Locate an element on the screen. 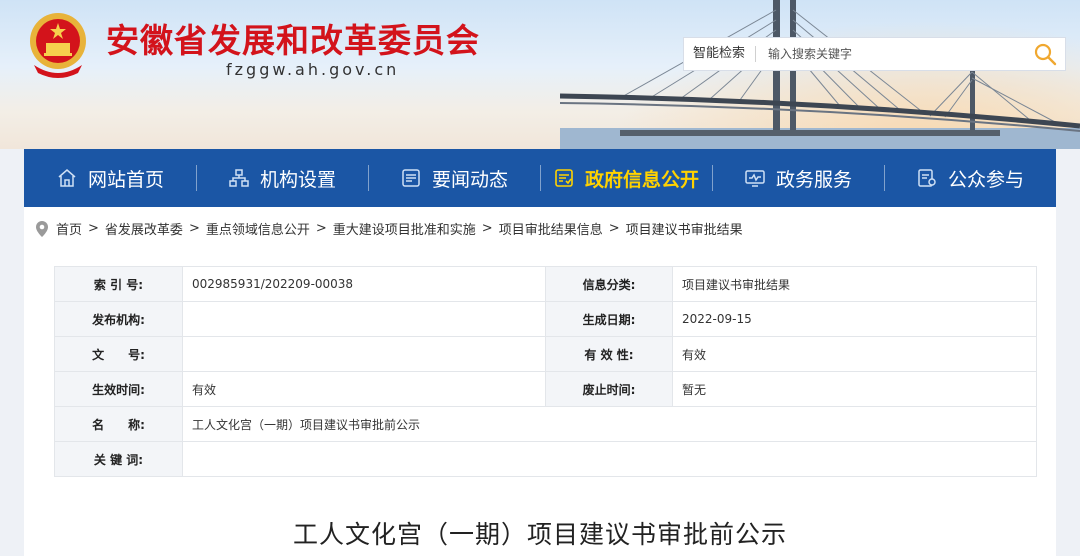 This screenshot has width=1080, height=556. breadcrumb-item-proposal-results: 项目建议书审批结果 is located at coordinates (684, 228).